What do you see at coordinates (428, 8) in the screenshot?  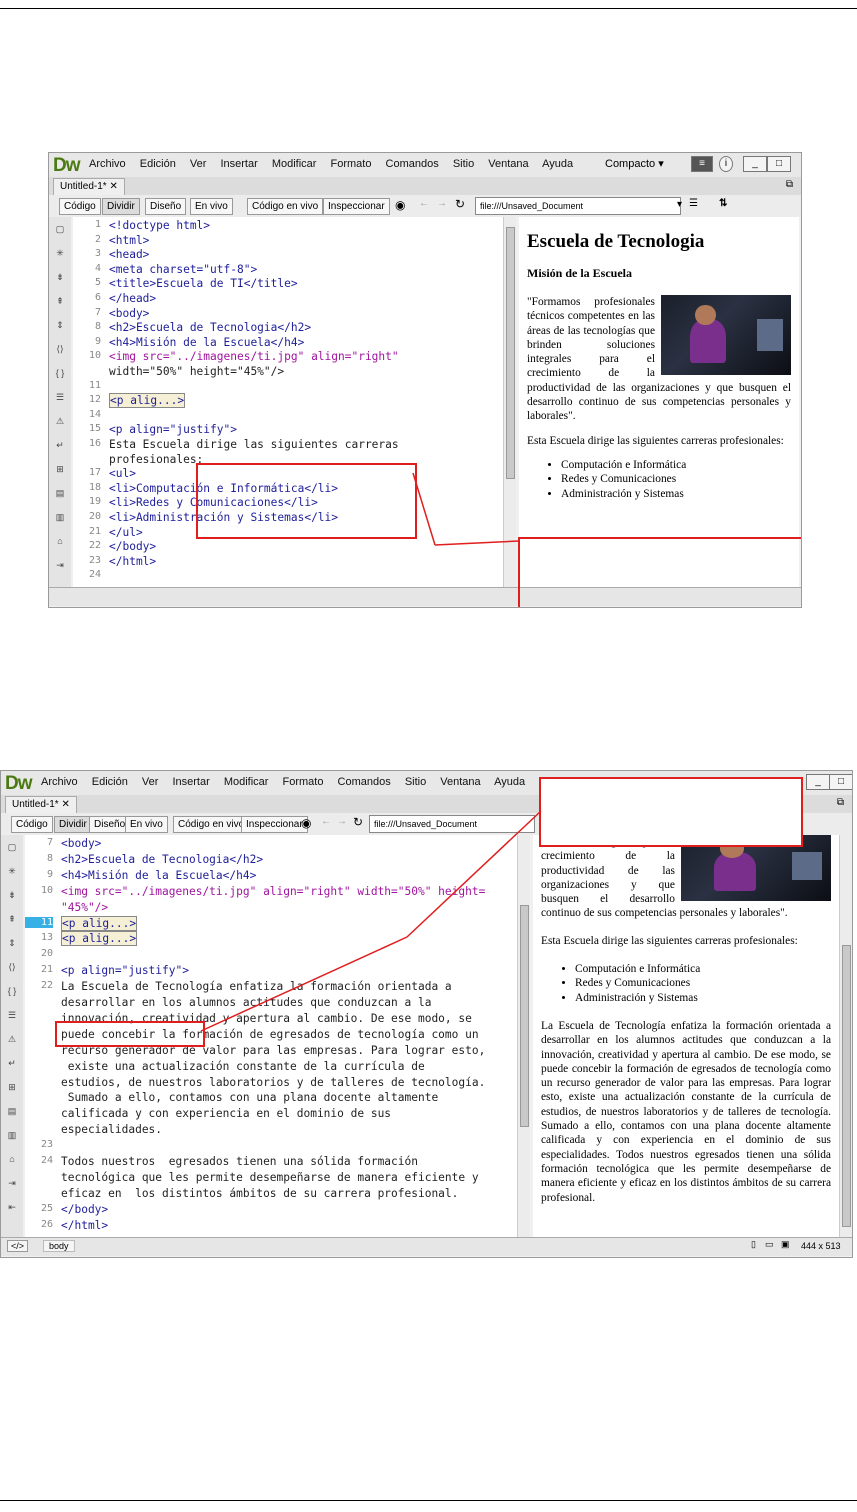 I see `top-rule` at bounding box center [428, 8].